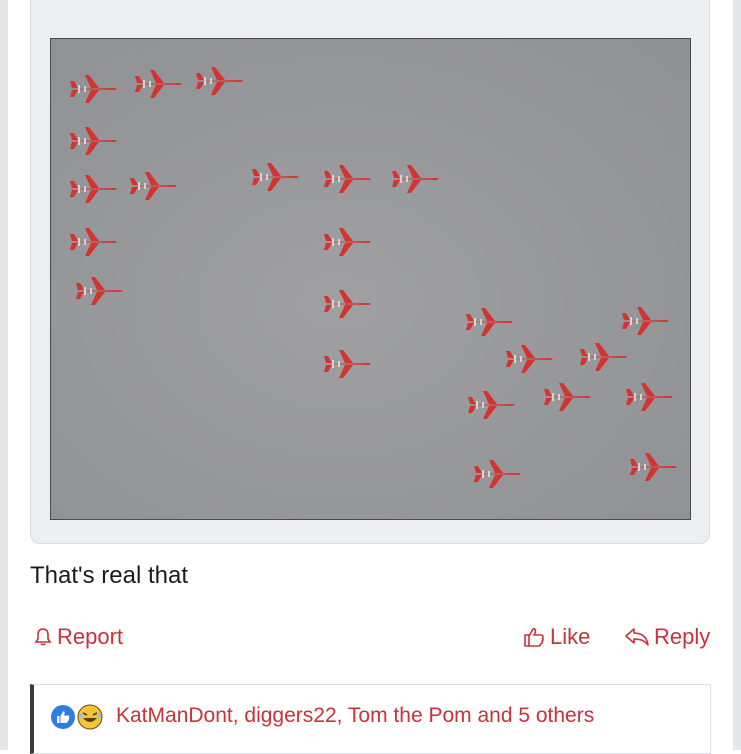 Image resolution: width=741 pixels, height=754 pixels. I want to click on report-label: Report, so click(90, 636).